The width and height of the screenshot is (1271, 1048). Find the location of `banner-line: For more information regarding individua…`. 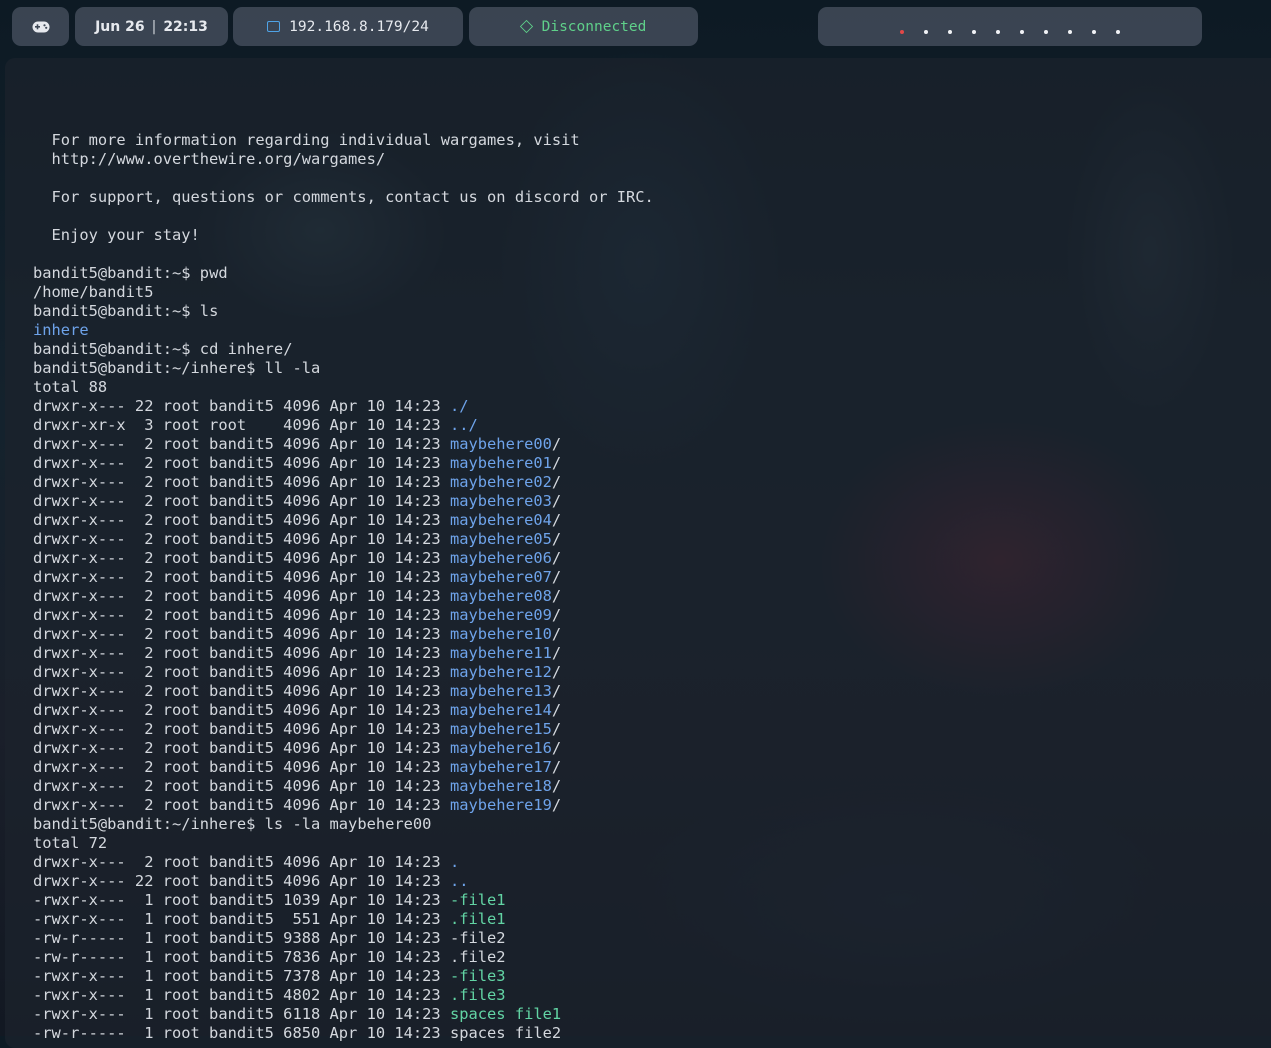

banner-line: For more information regarding individua… is located at coordinates (343, 140).